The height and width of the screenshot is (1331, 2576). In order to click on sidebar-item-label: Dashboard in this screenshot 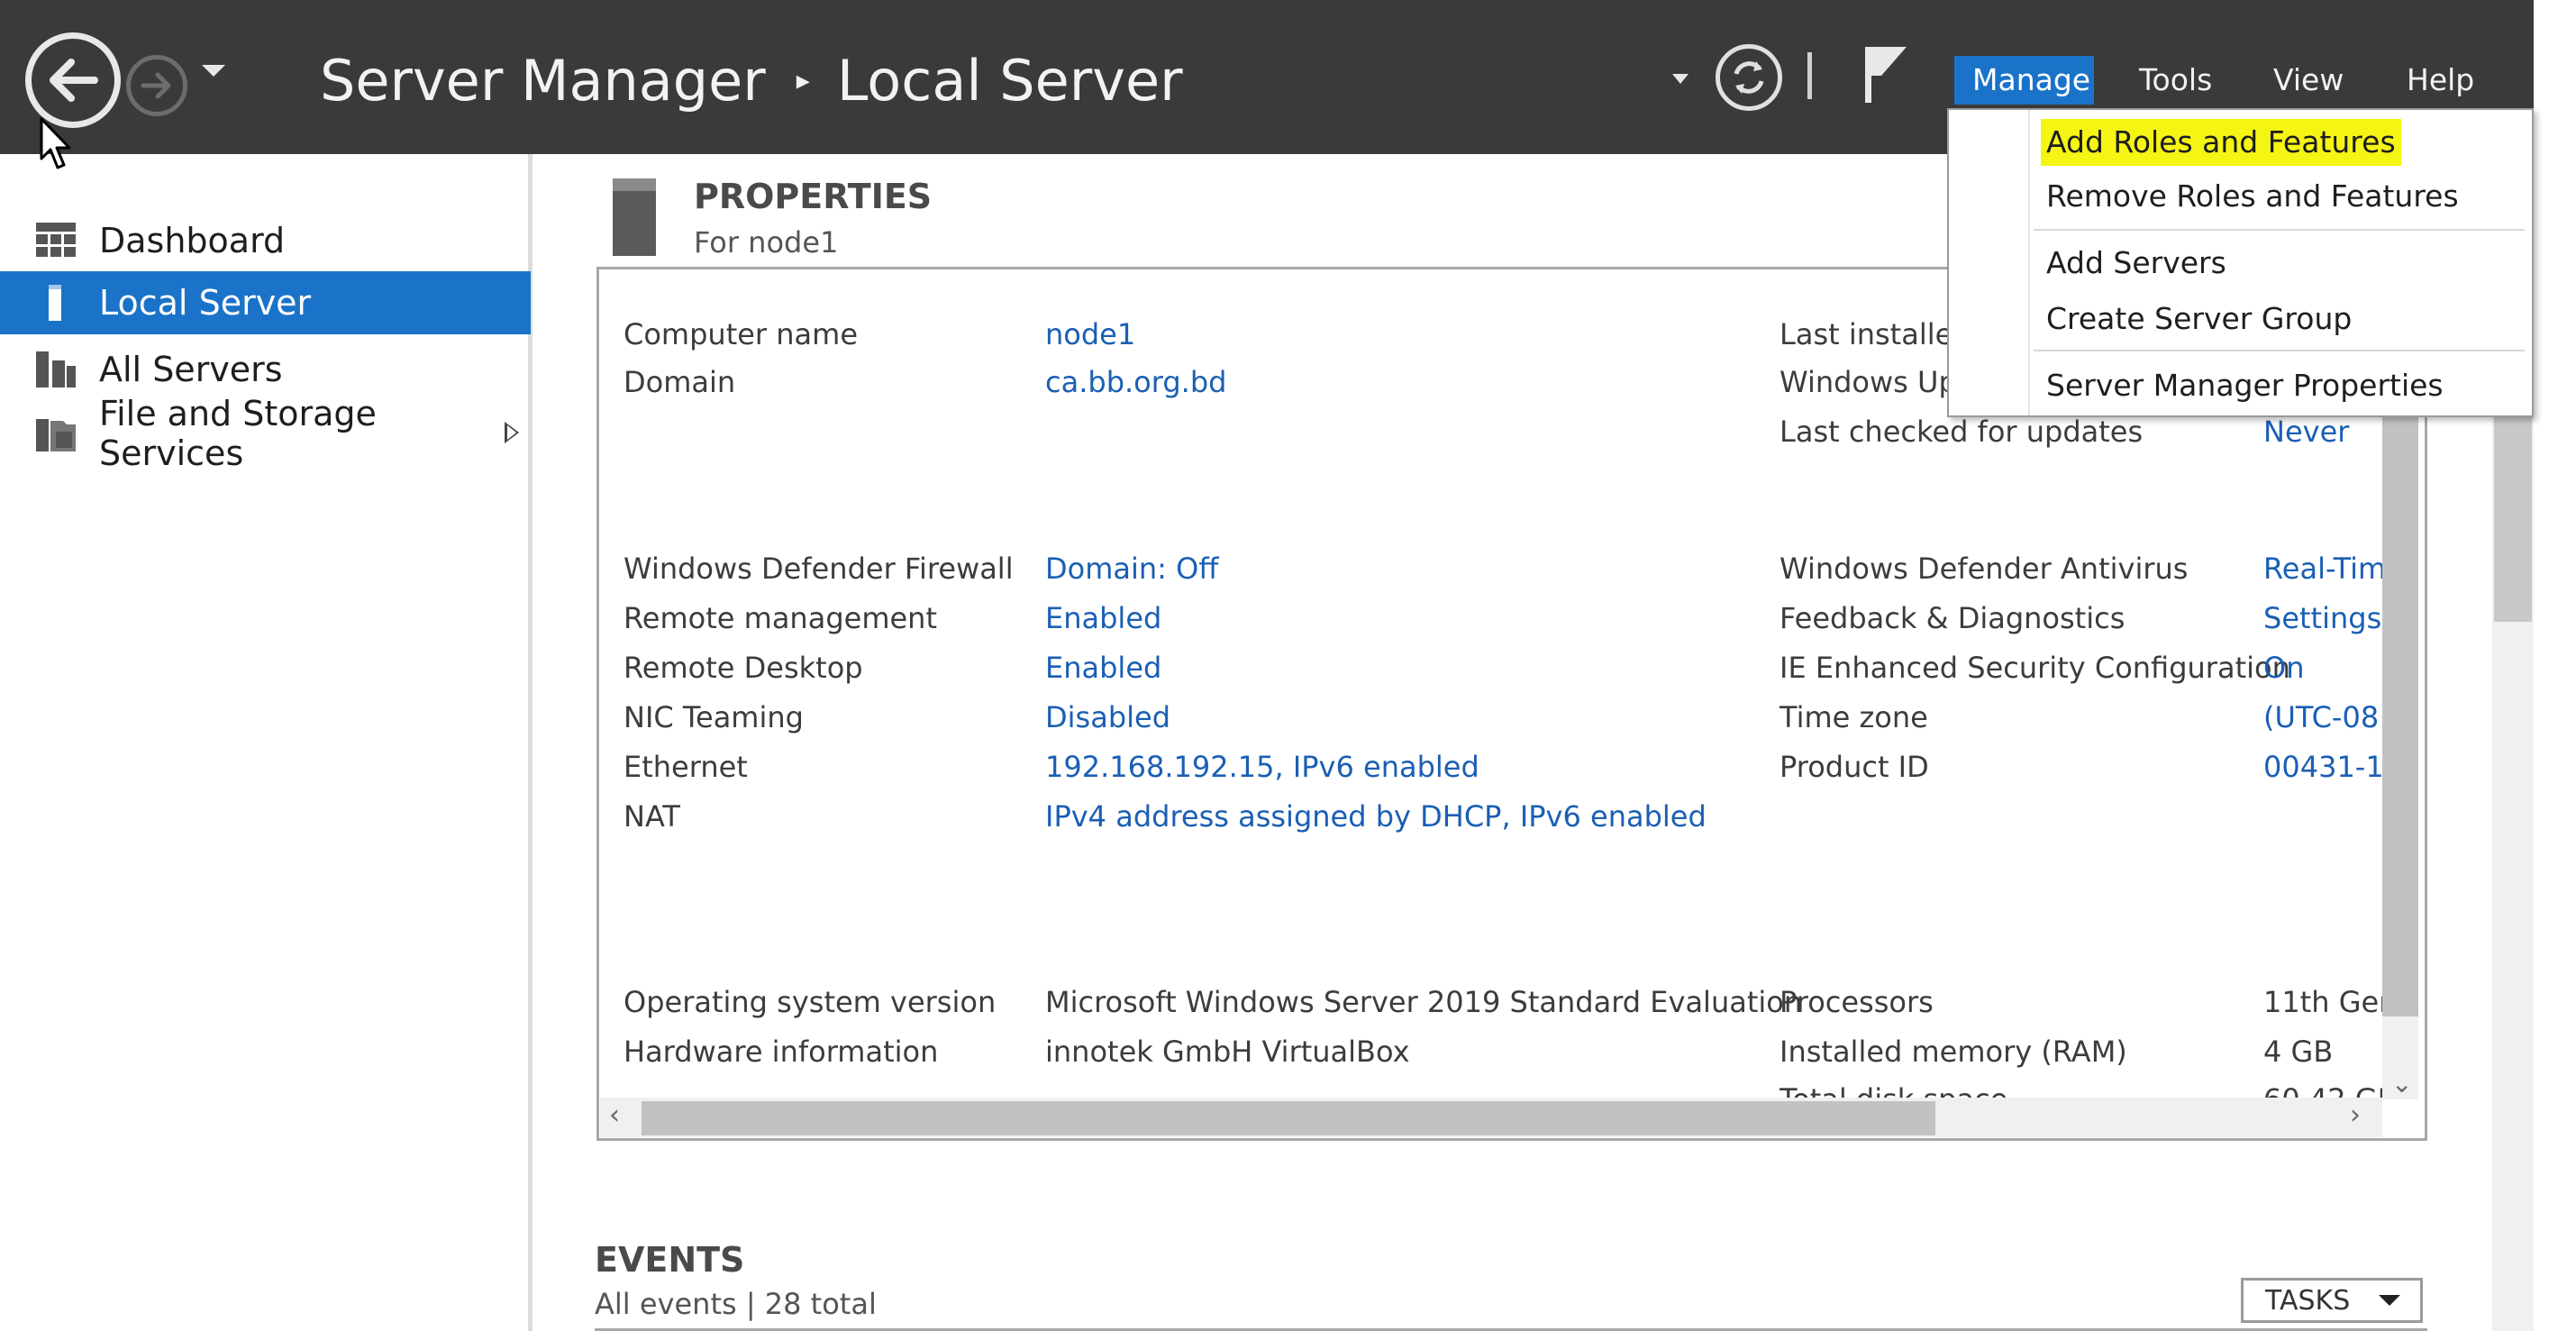, I will do `click(192, 240)`.